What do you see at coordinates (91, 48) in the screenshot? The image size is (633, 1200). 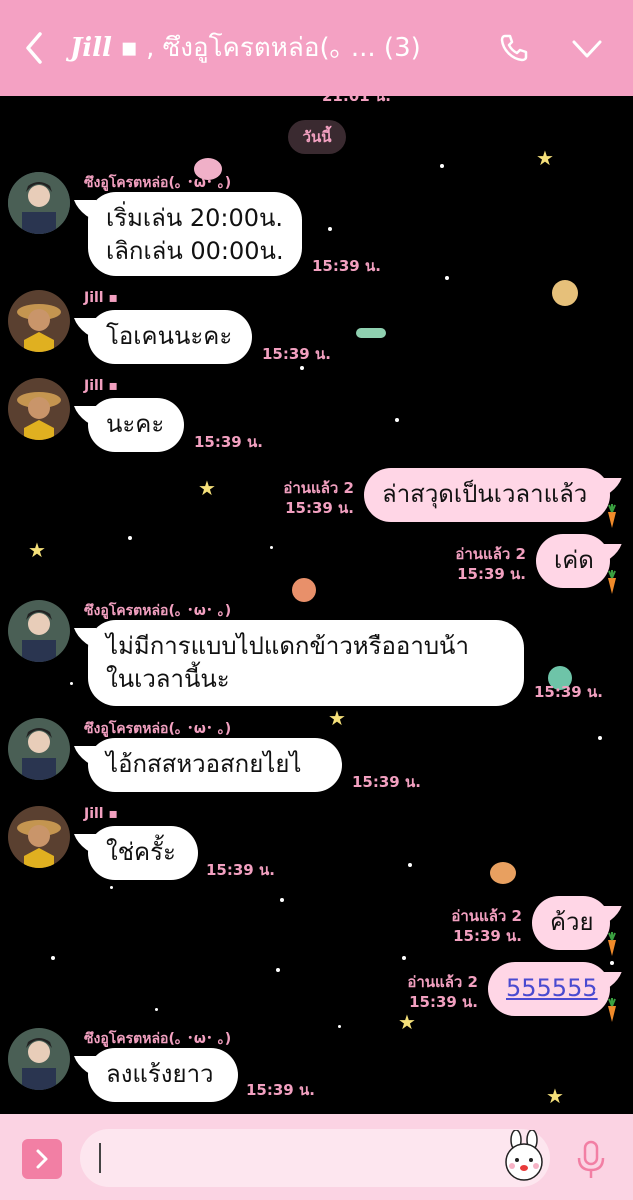 I see `title-sig: Jill` at bounding box center [91, 48].